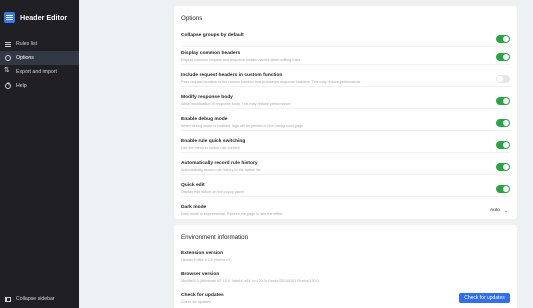 Image resolution: width=533 pixels, height=308 pixels. What do you see at coordinates (8, 58) in the screenshot?
I see `gear-icon` at bounding box center [8, 58].